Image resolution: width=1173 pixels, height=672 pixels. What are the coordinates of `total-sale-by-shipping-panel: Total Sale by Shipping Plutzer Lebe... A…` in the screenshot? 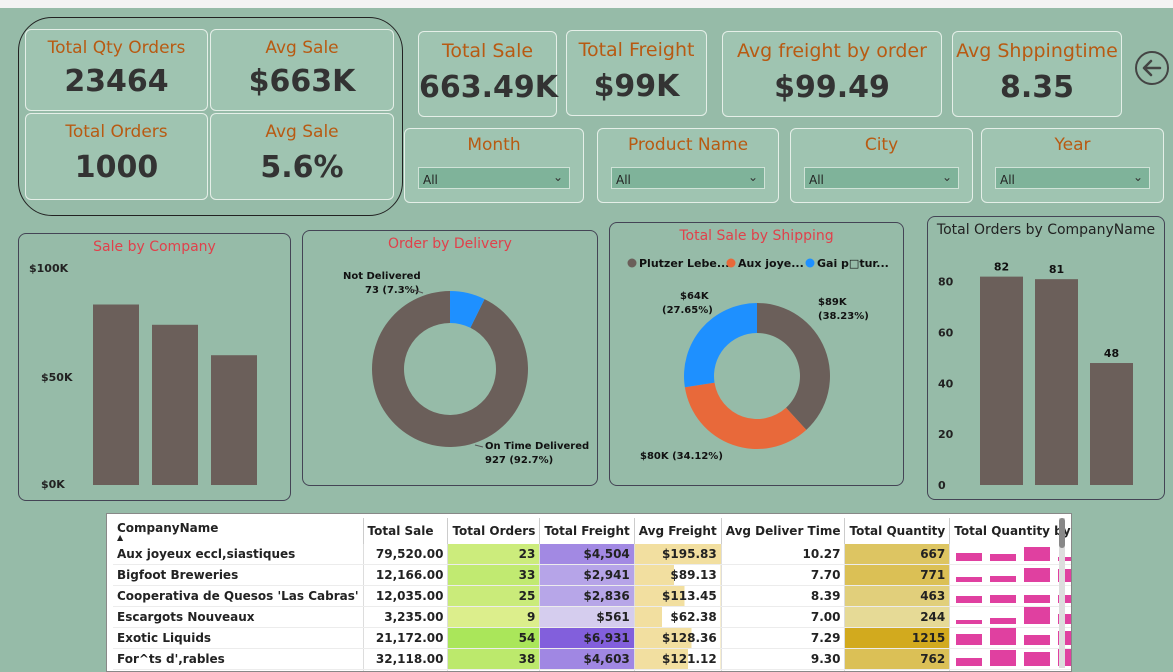 It's located at (756, 354).